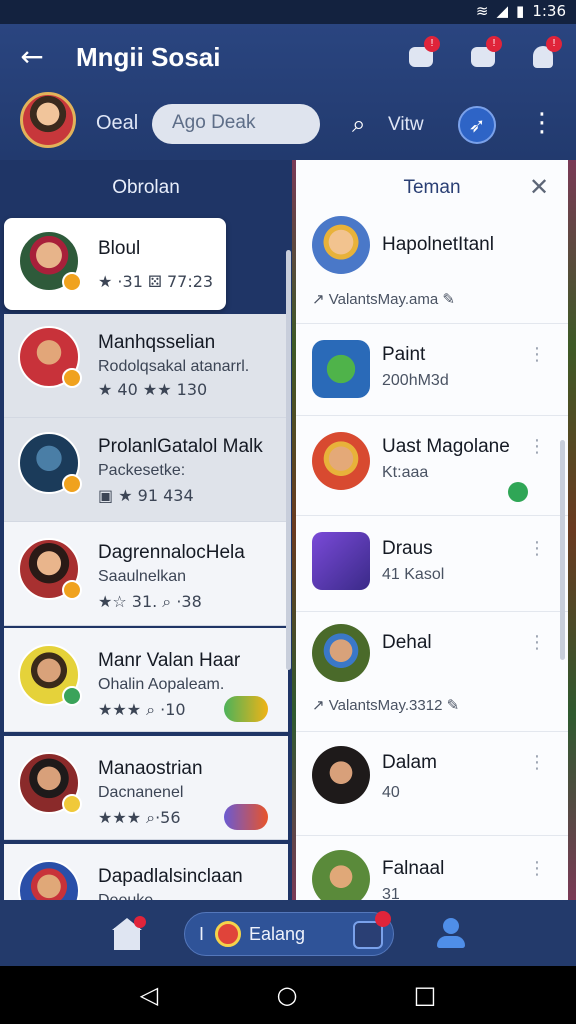 This screenshot has height=1024, width=576. Describe the element at coordinates (432, 466) in the screenshot. I see `friend-item: Uast Magolane Kt:aaa ⋮` at that location.